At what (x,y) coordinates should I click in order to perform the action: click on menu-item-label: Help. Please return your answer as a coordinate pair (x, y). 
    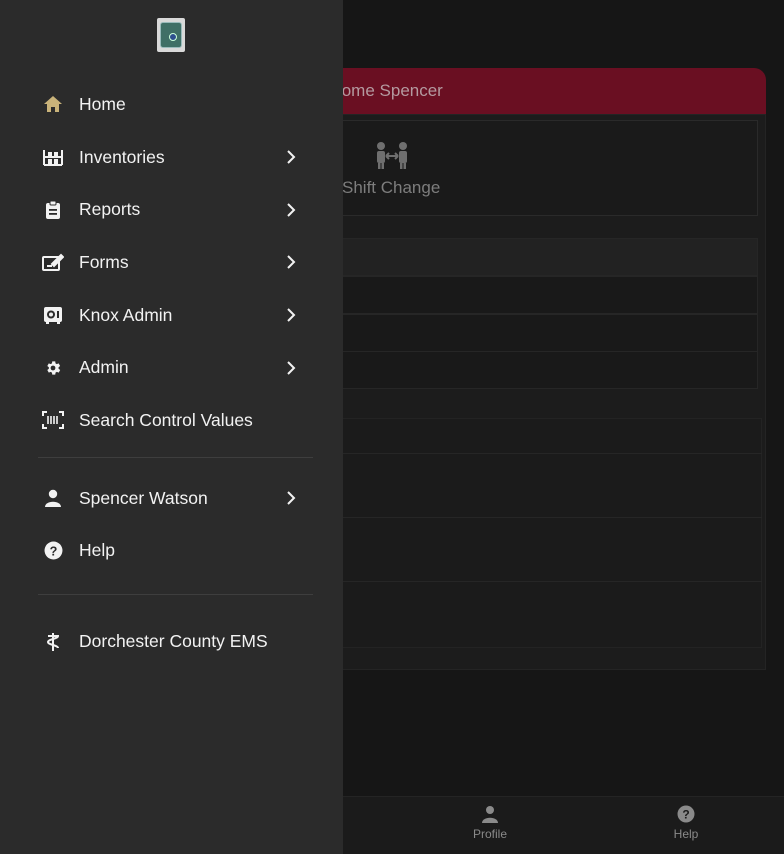
    Looking at the image, I should click on (97, 550).